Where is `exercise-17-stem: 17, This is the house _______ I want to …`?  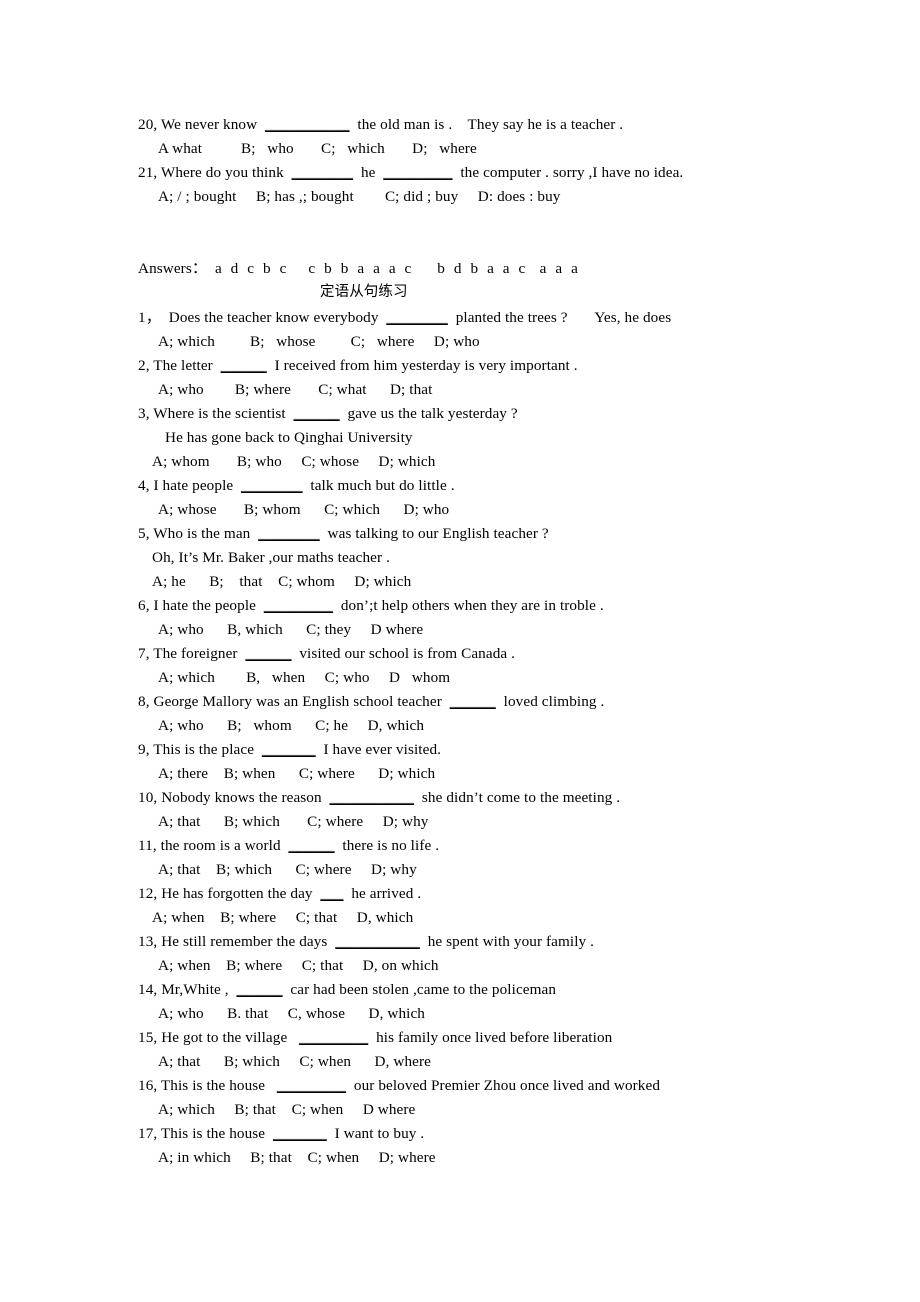 exercise-17-stem: 17, This is the house _______ I want to … is located at coordinates (281, 1134).